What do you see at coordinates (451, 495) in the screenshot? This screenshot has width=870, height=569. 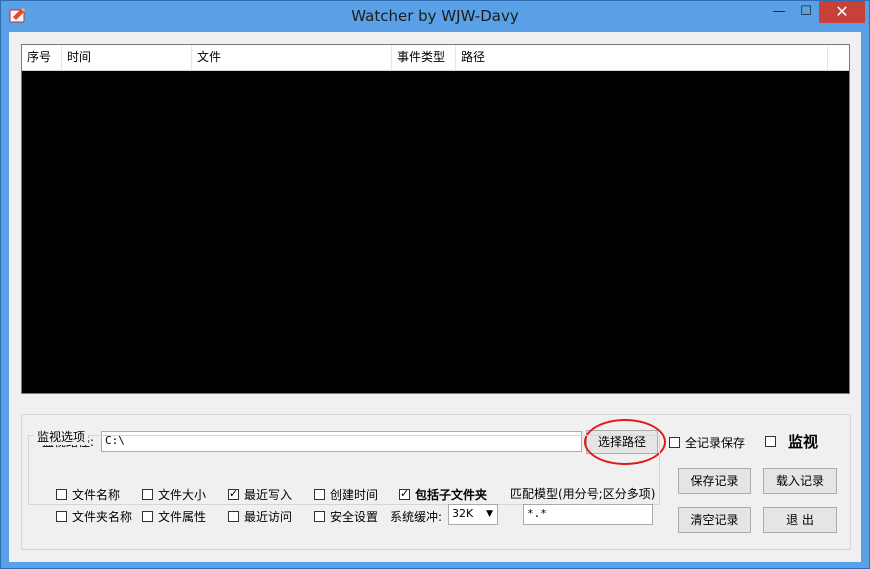 I see `include-subfolders-label: 包括子文件夹` at bounding box center [451, 495].